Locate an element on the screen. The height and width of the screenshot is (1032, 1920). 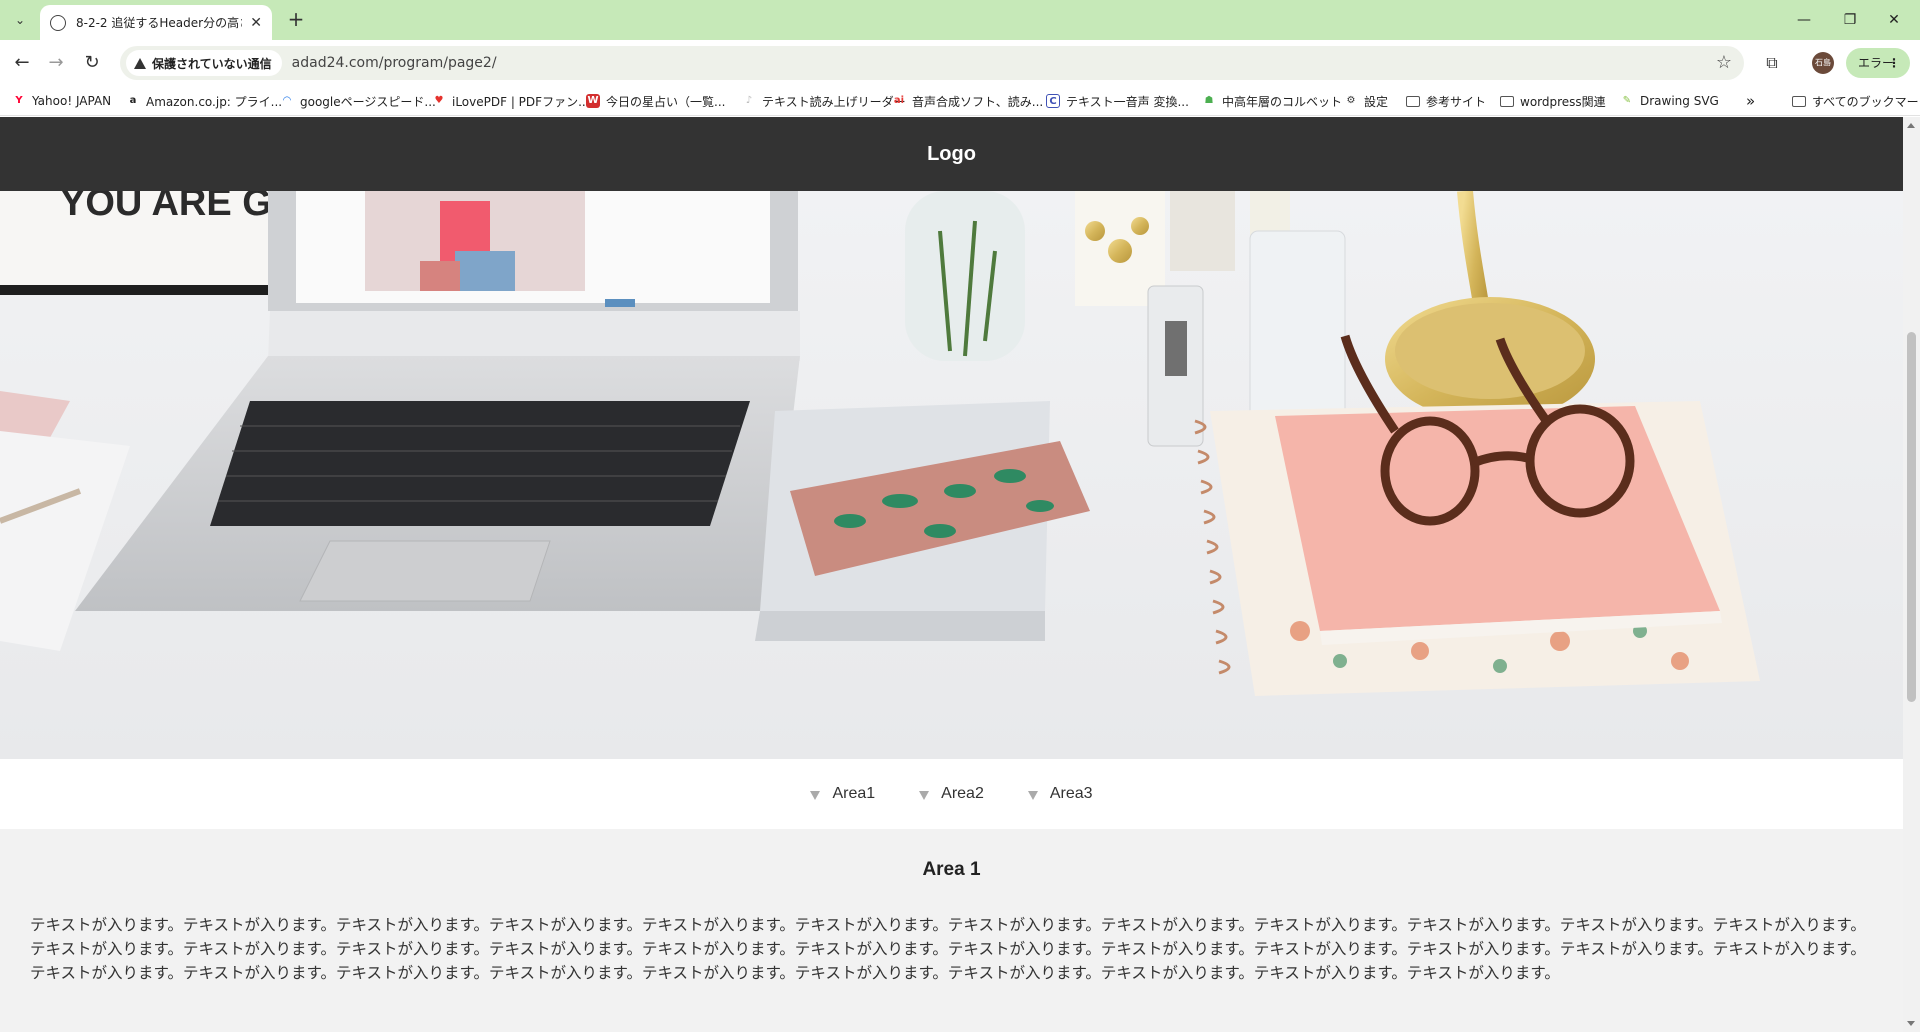
amazon-icon: a is located at coordinates (133, 100).